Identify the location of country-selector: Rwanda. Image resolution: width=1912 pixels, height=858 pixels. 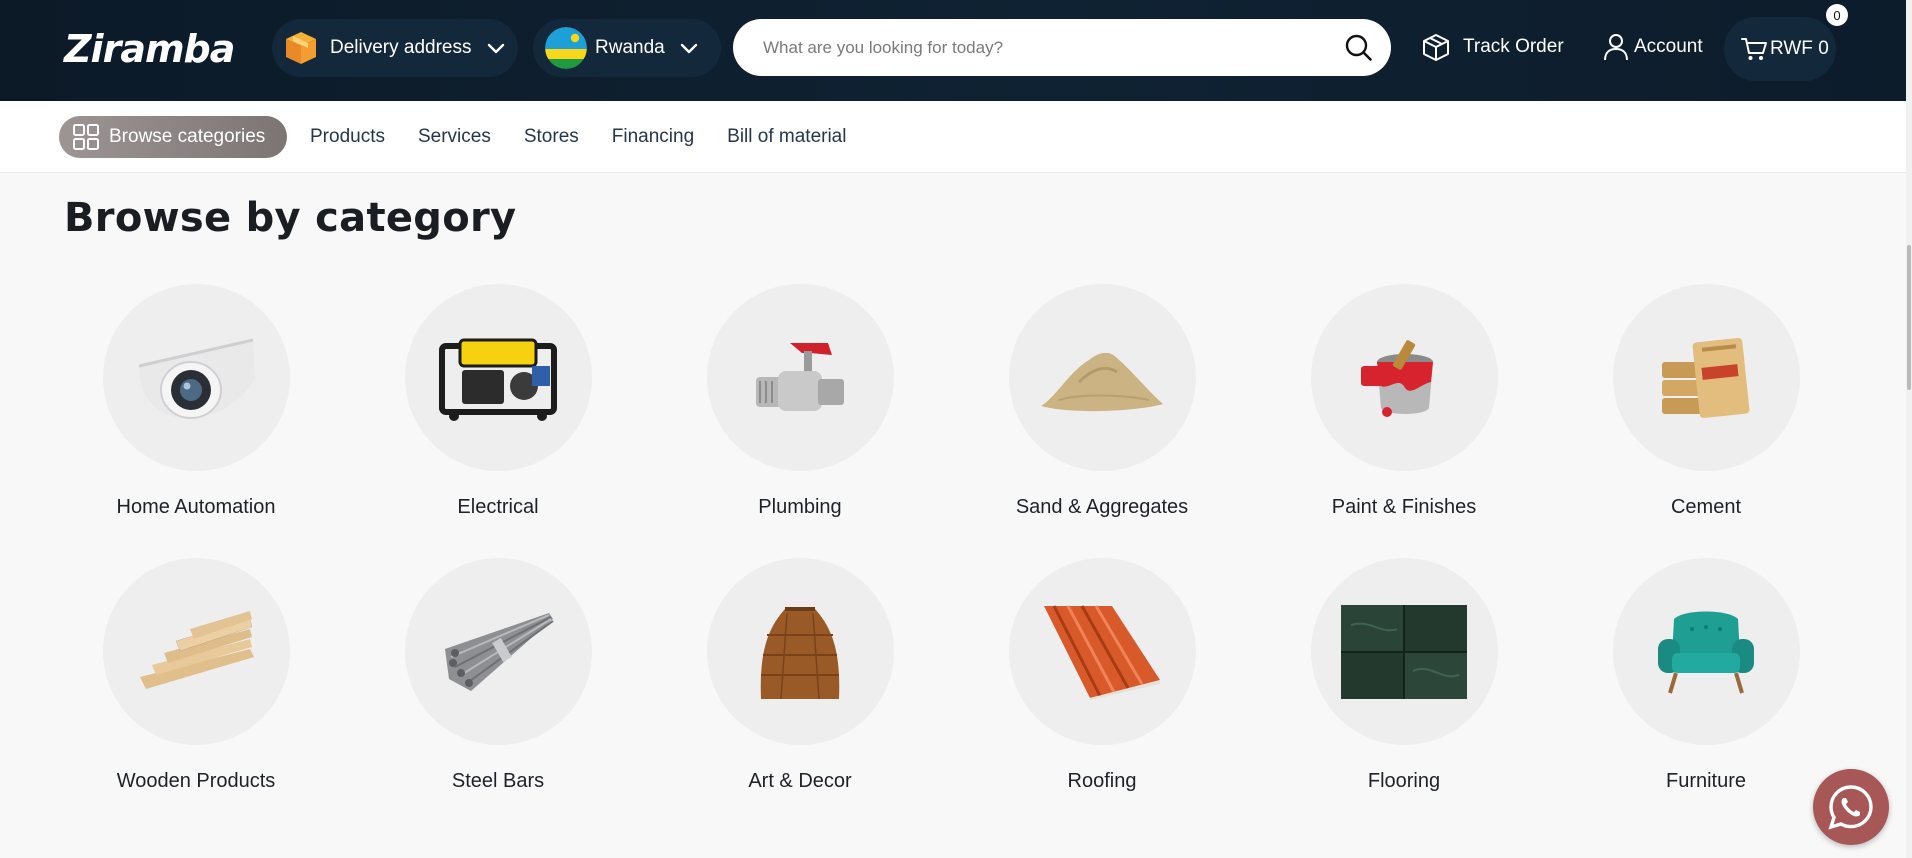
(627, 48).